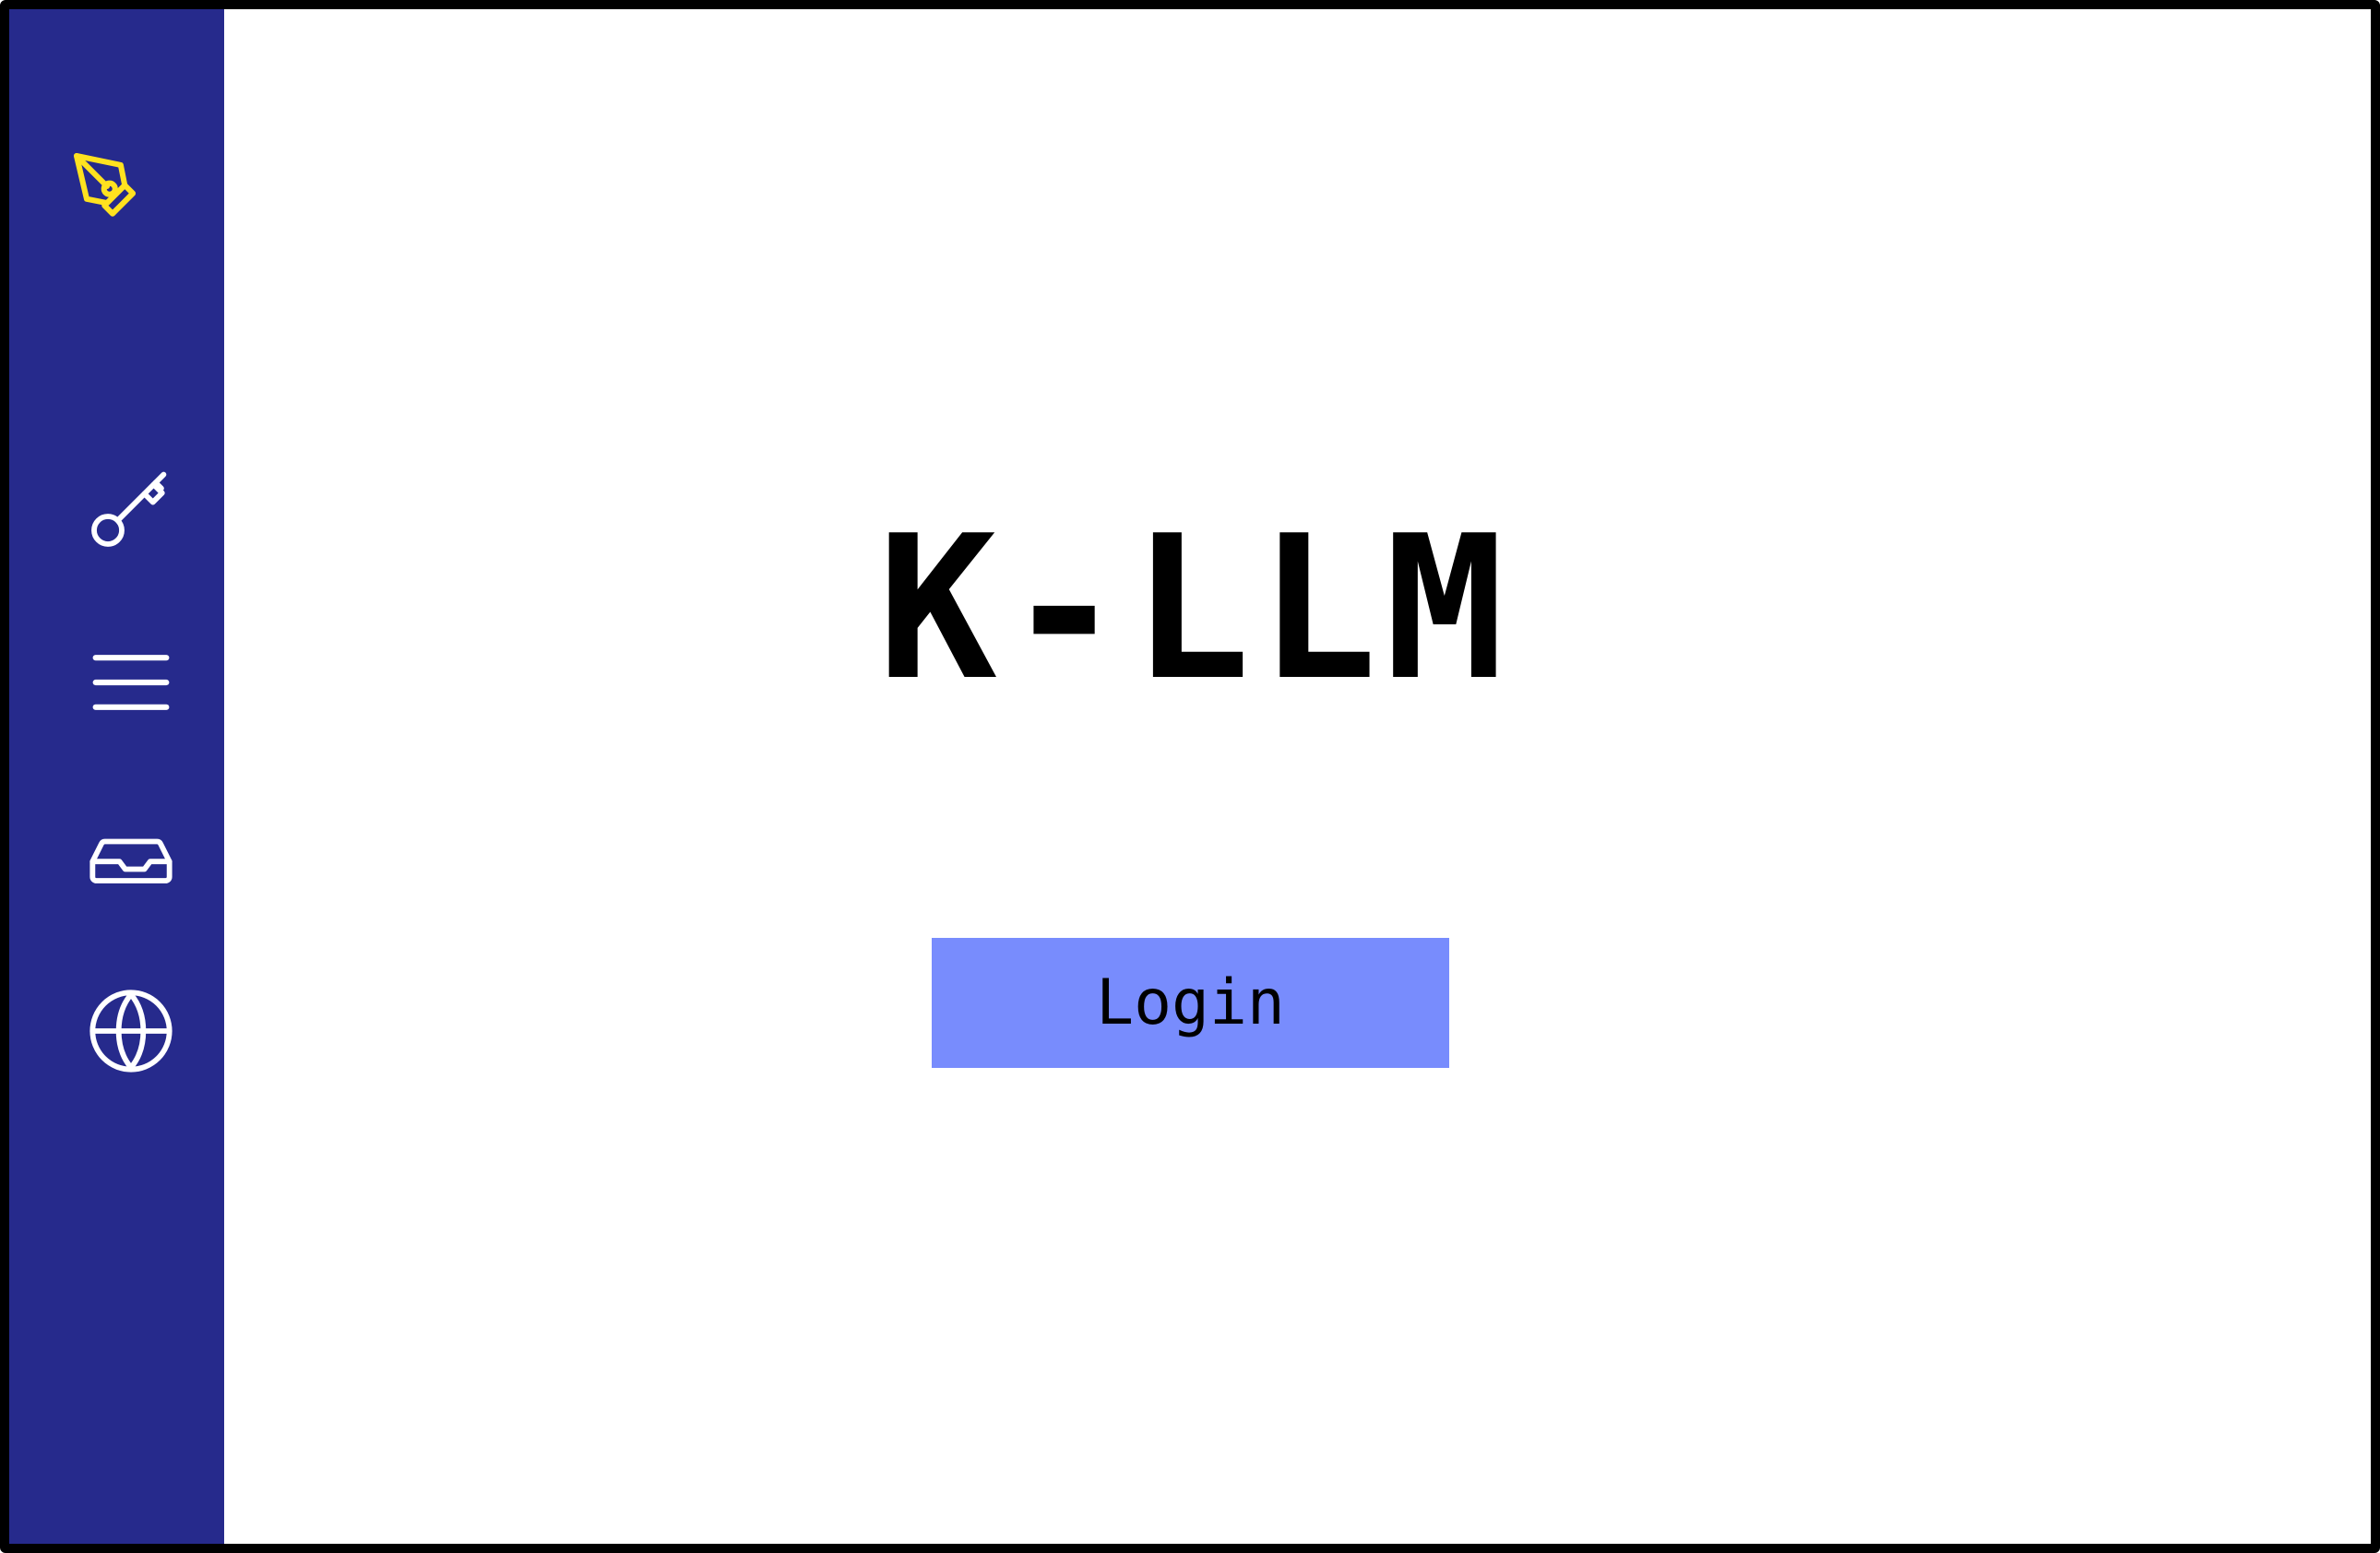  What do you see at coordinates (131, 682) in the screenshot?
I see `menu-icon` at bounding box center [131, 682].